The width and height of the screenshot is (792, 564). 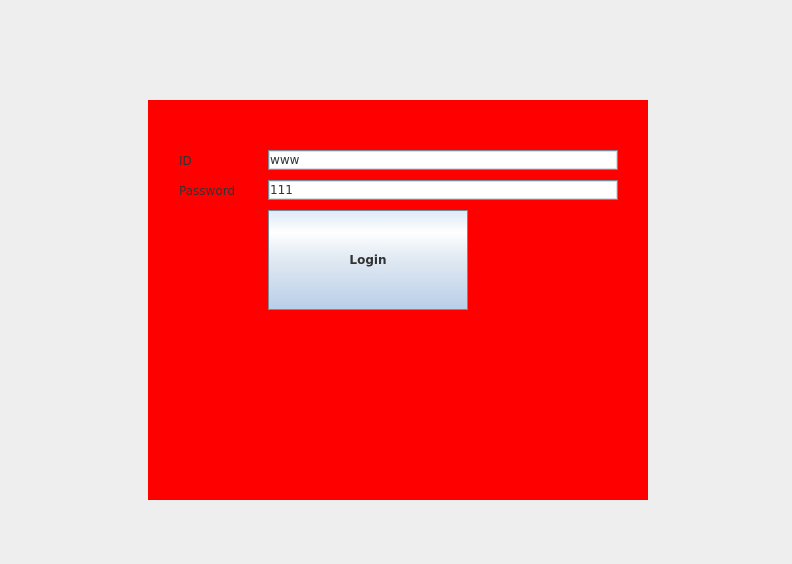 I want to click on password-label: Password, so click(x=207, y=191).